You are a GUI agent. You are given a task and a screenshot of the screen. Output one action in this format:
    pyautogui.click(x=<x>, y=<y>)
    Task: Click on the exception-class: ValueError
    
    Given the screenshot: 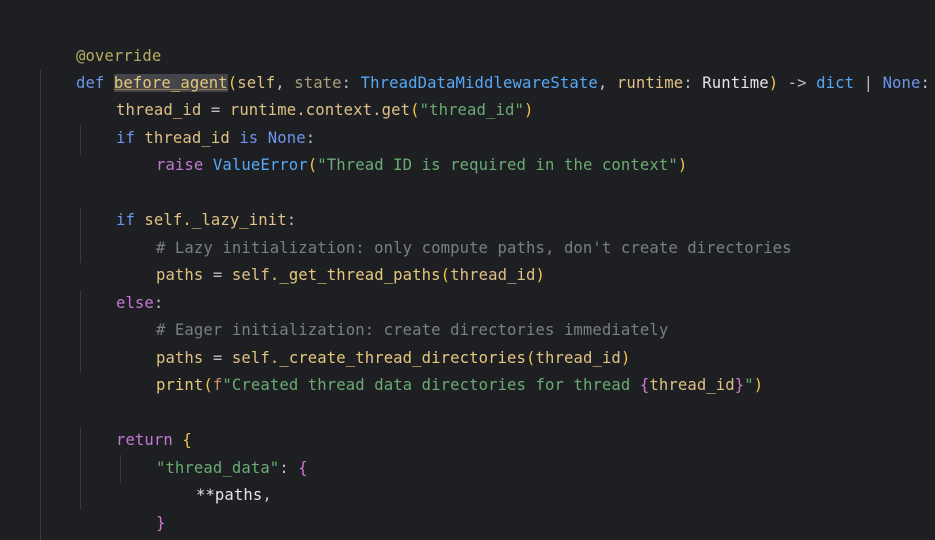 What is the action you would take?
    pyautogui.click(x=255, y=165)
    